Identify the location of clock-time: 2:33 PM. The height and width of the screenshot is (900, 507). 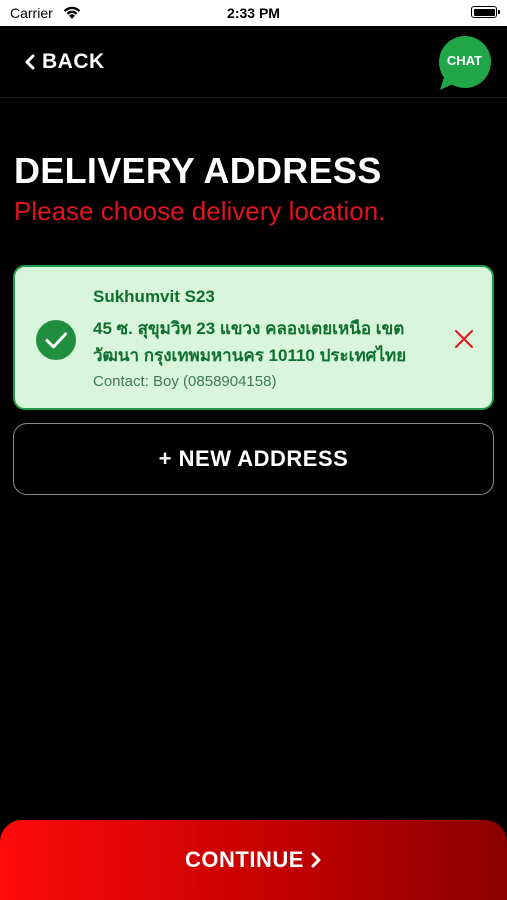
(253, 13).